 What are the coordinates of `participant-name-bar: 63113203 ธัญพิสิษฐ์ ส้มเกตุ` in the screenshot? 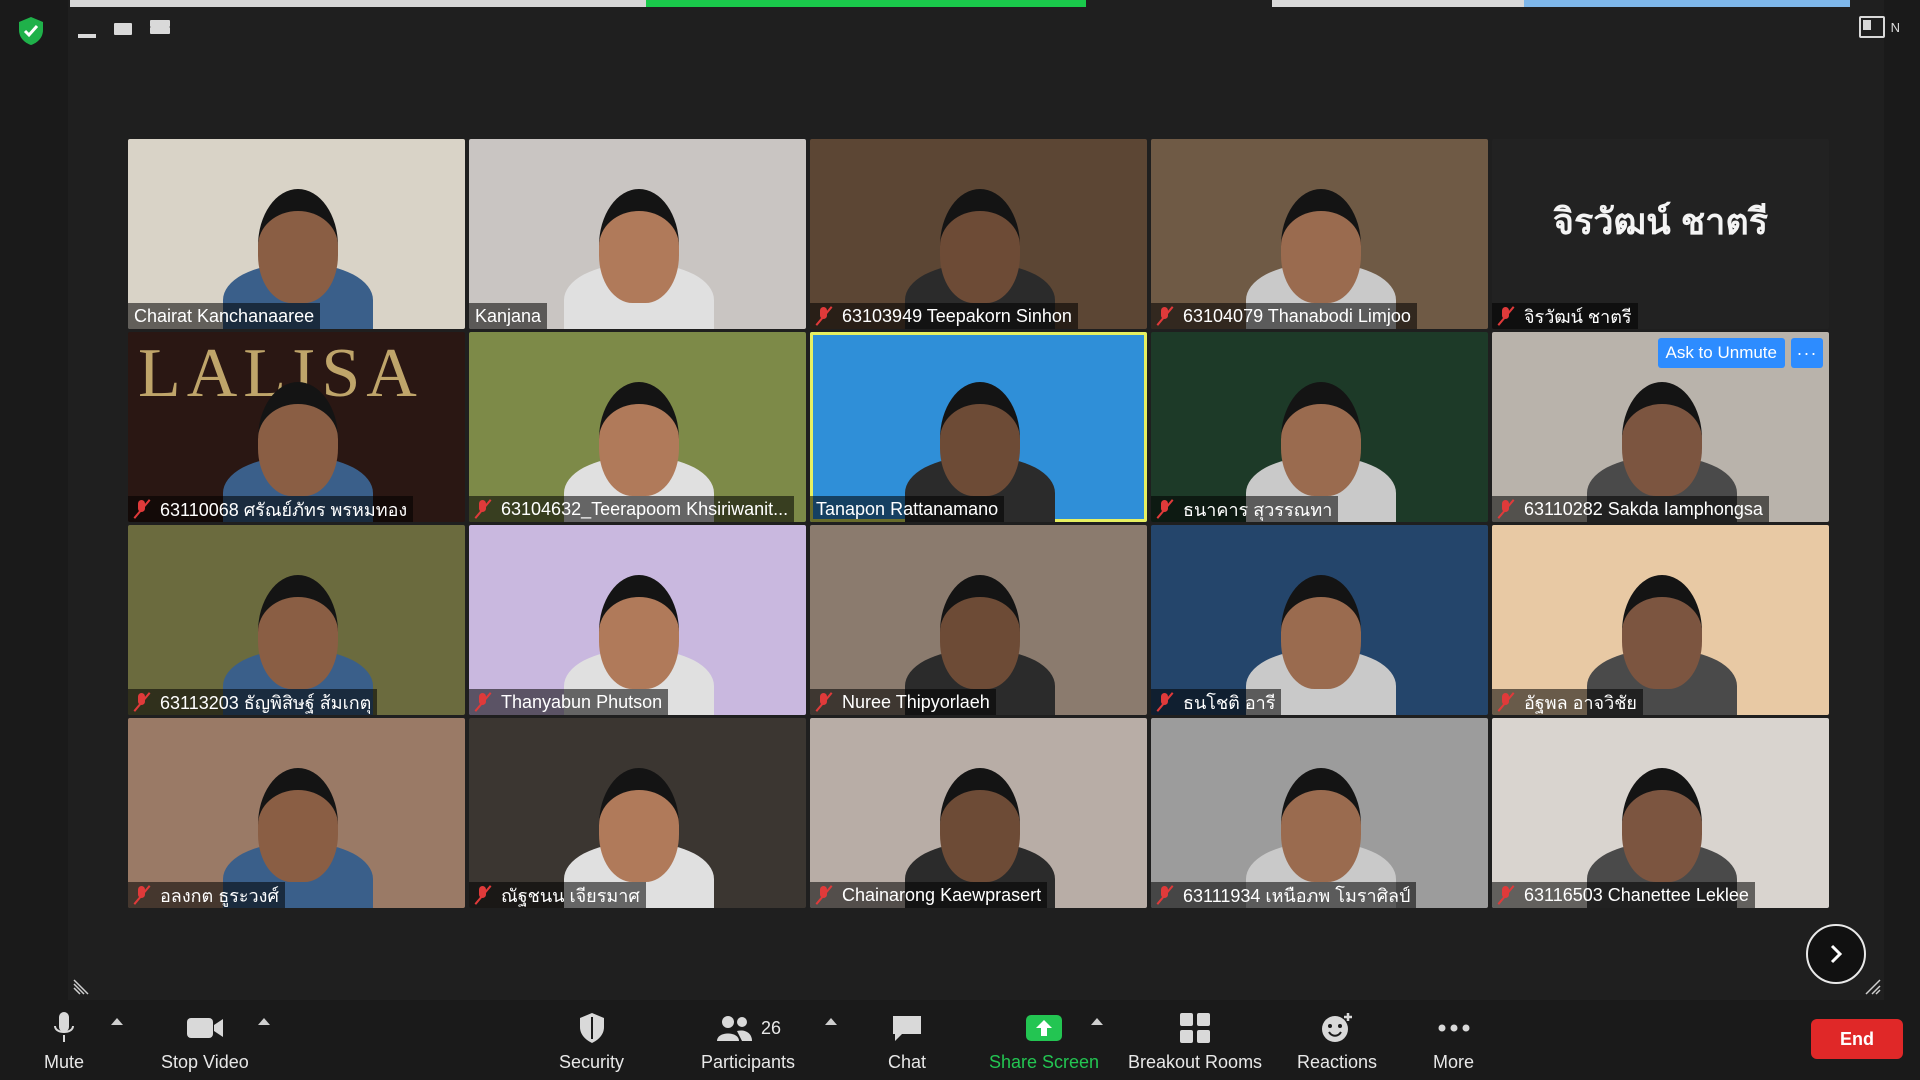 It's located at (253, 702).